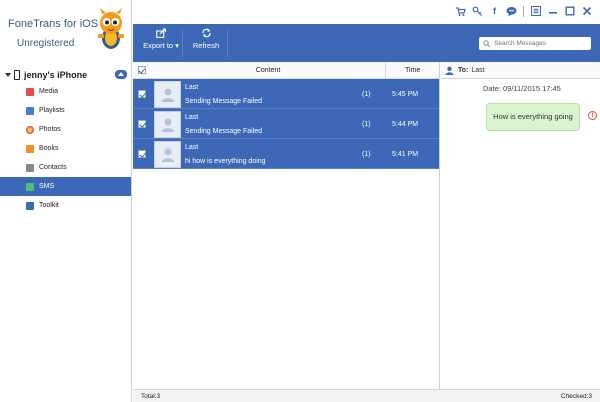 This screenshot has height=402, width=600. Describe the element at coordinates (49, 91) in the screenshot. I see `sidebar-item-label: Media` at that location.